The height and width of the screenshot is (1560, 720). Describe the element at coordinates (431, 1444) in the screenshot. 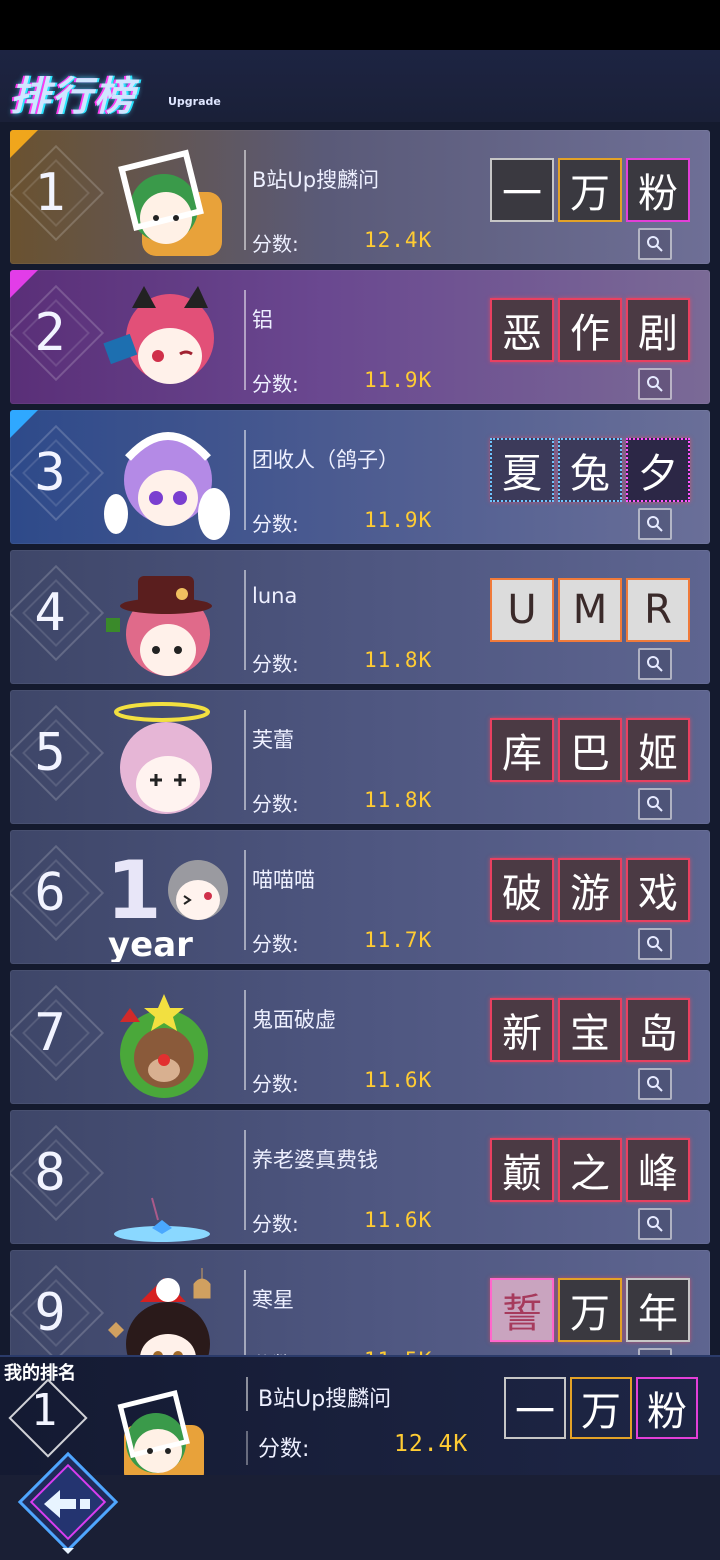

I see `my-score: 12.4K` at that location.